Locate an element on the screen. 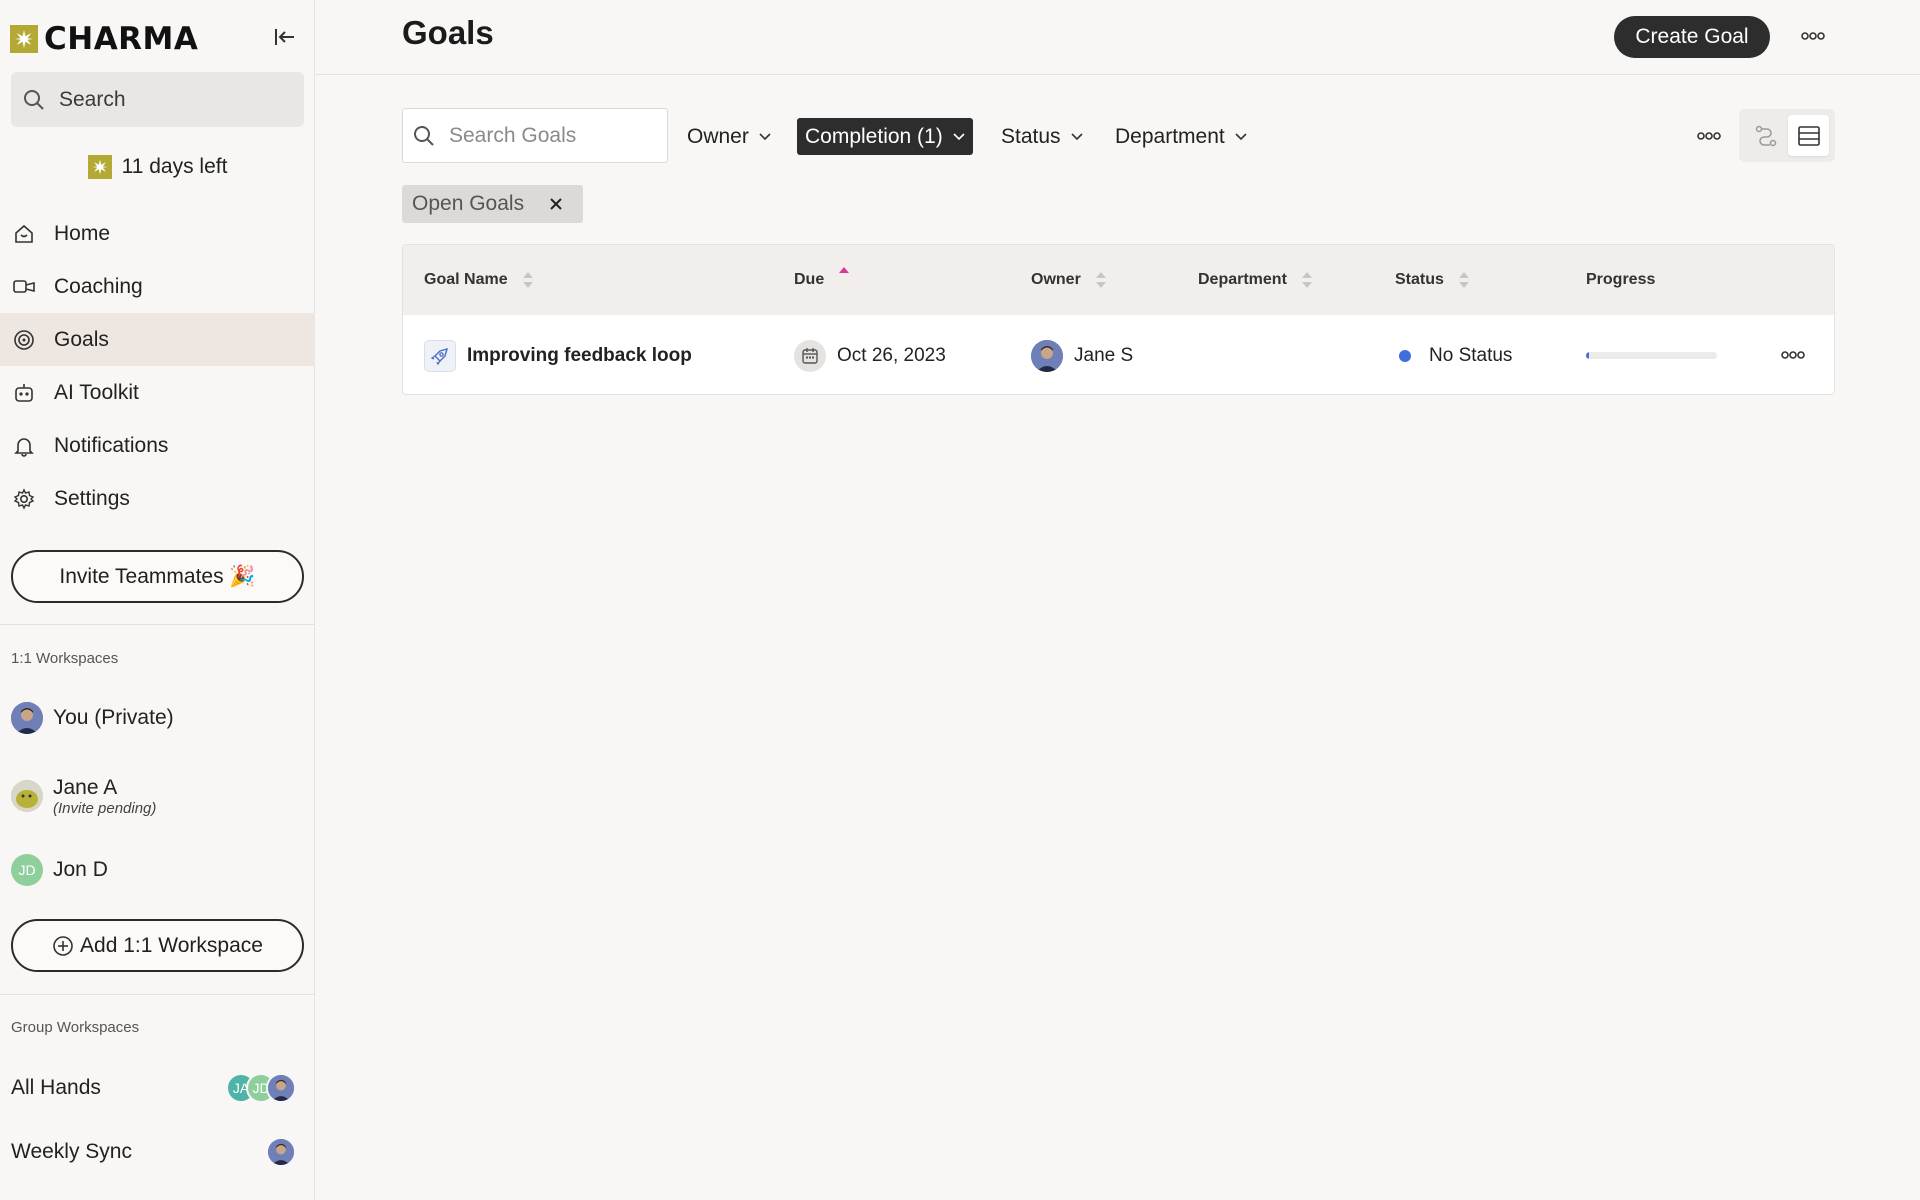  table-view-icon is located at coordinates (1808, 135).